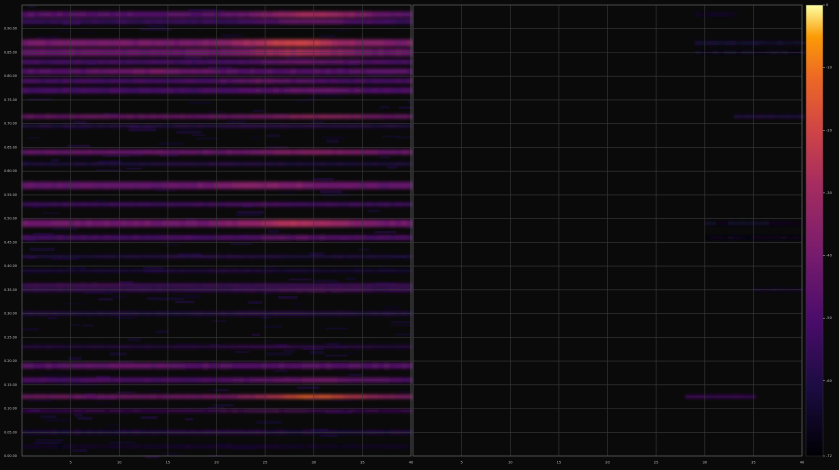 This screenshot has width=839, height=470. I want to click on y-tick-label: 0.70.00, so click(10, 124).